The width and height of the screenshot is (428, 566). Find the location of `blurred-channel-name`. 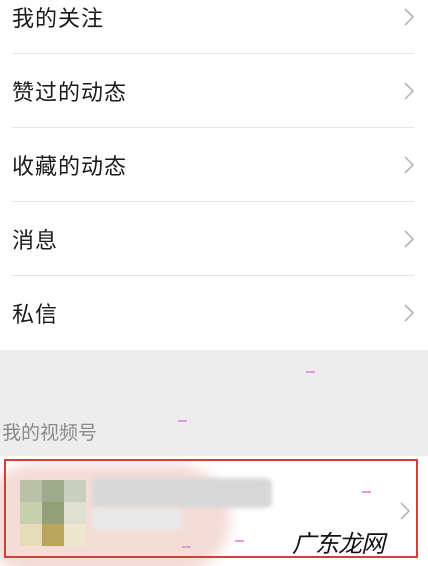

blurred-channel-name is located at coordinates (182, 493).